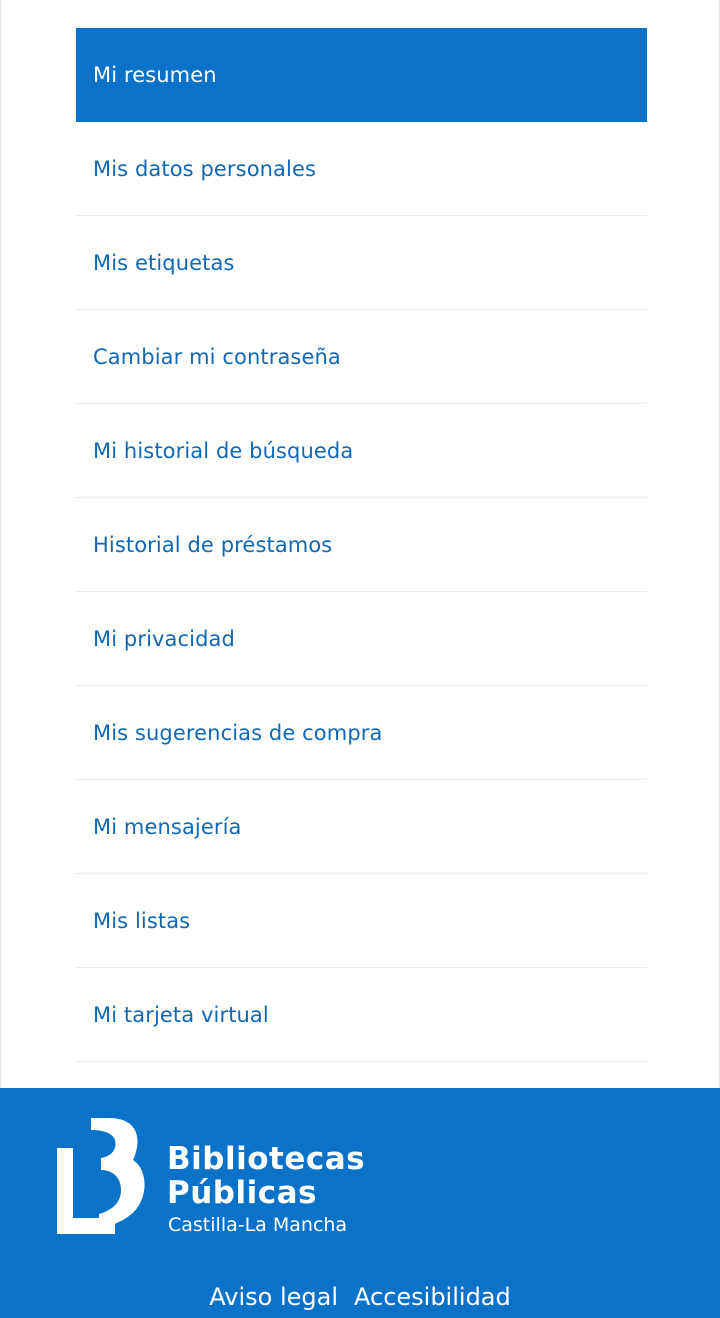 The image size is (720, 1318). Describe the element at coordinates (213, 544) in the screenshot. I see `menu-item-label: Historial de préstamos` at that location.